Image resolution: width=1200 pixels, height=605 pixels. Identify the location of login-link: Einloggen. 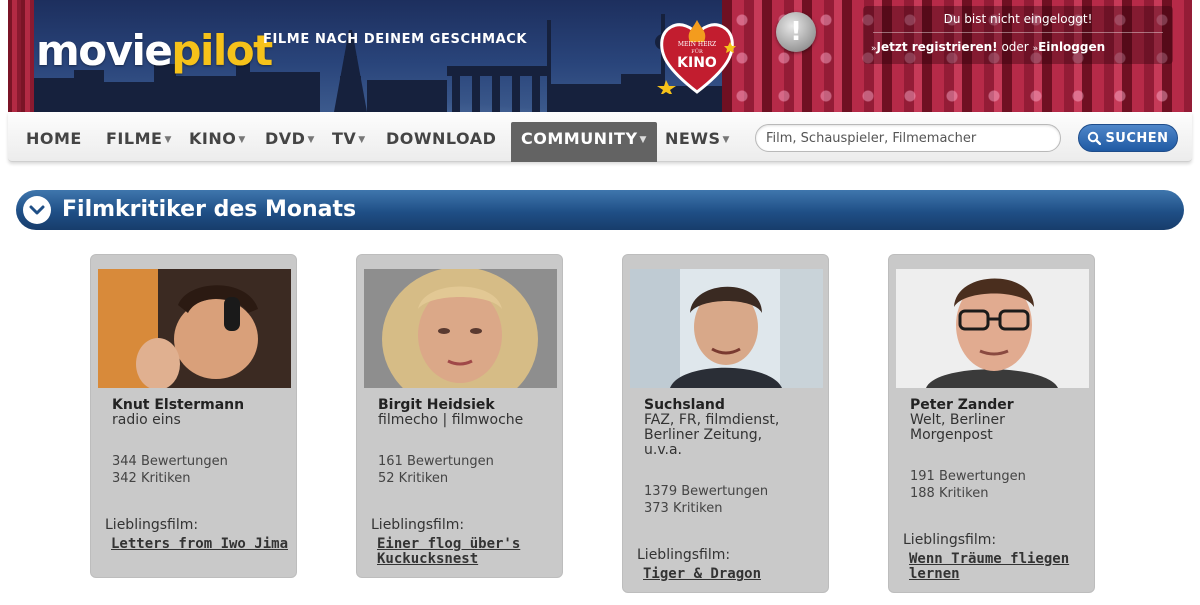
(1071, 47).